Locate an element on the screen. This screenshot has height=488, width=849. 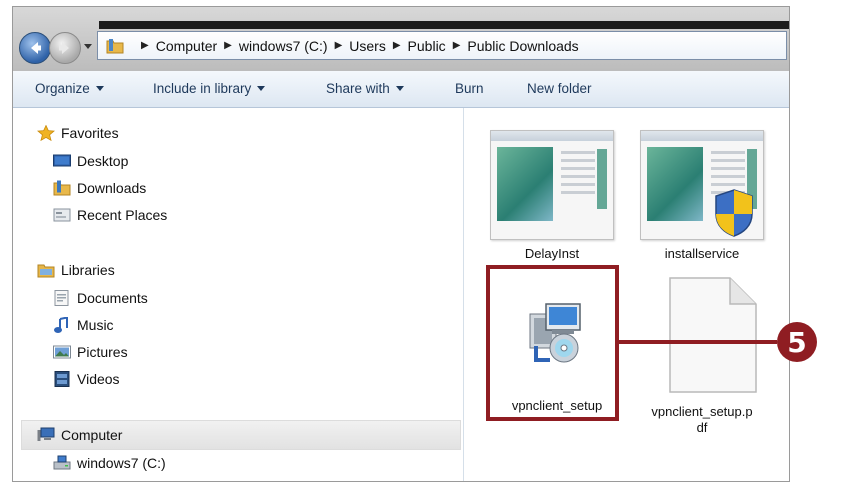
organize-menu: Organize is located at coordinates (69, 88).